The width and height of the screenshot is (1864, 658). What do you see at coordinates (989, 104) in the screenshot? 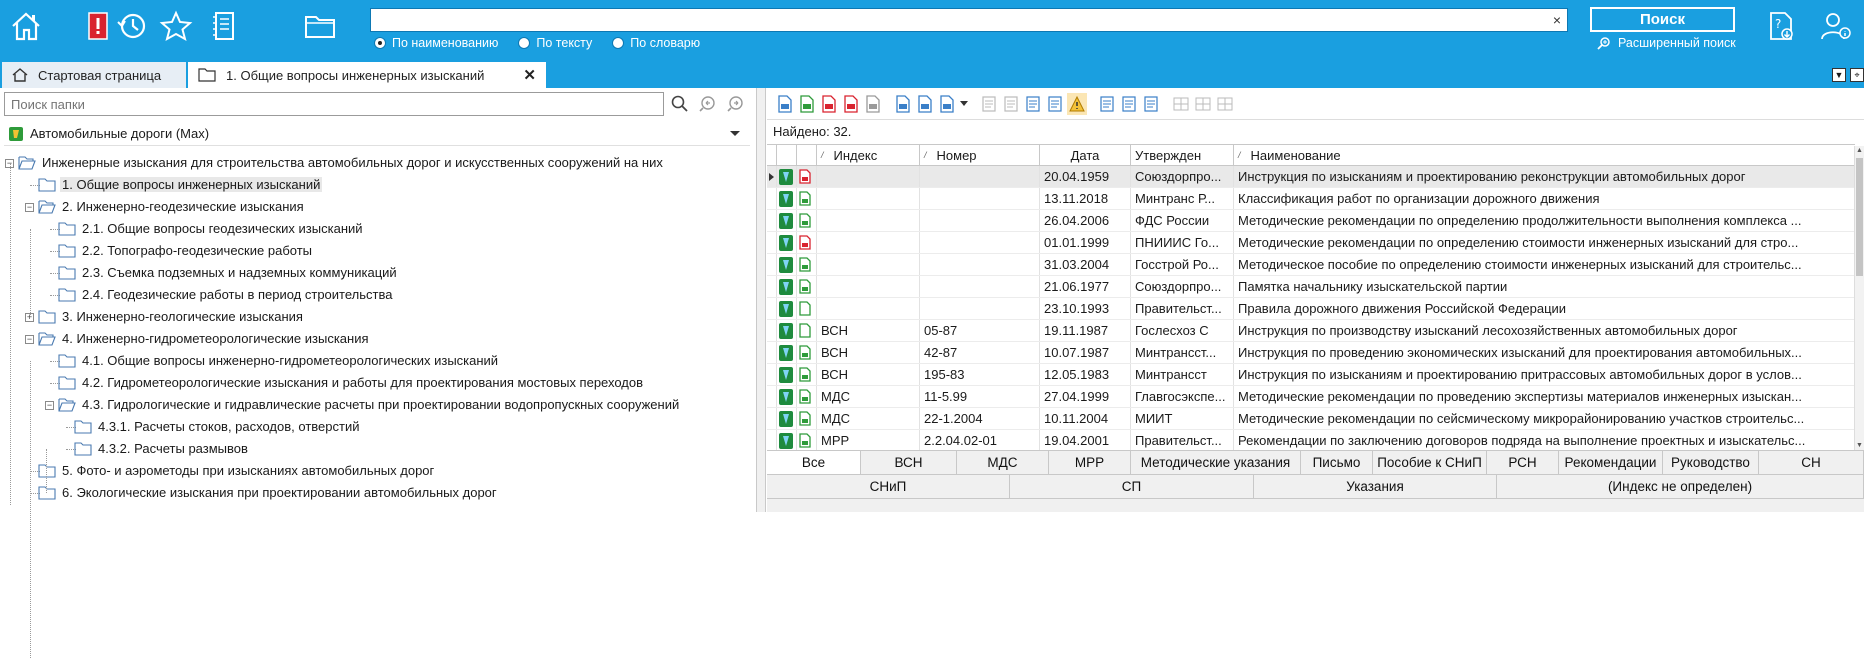
I see `delete-doc-icon` at bounding box center [989, 104].